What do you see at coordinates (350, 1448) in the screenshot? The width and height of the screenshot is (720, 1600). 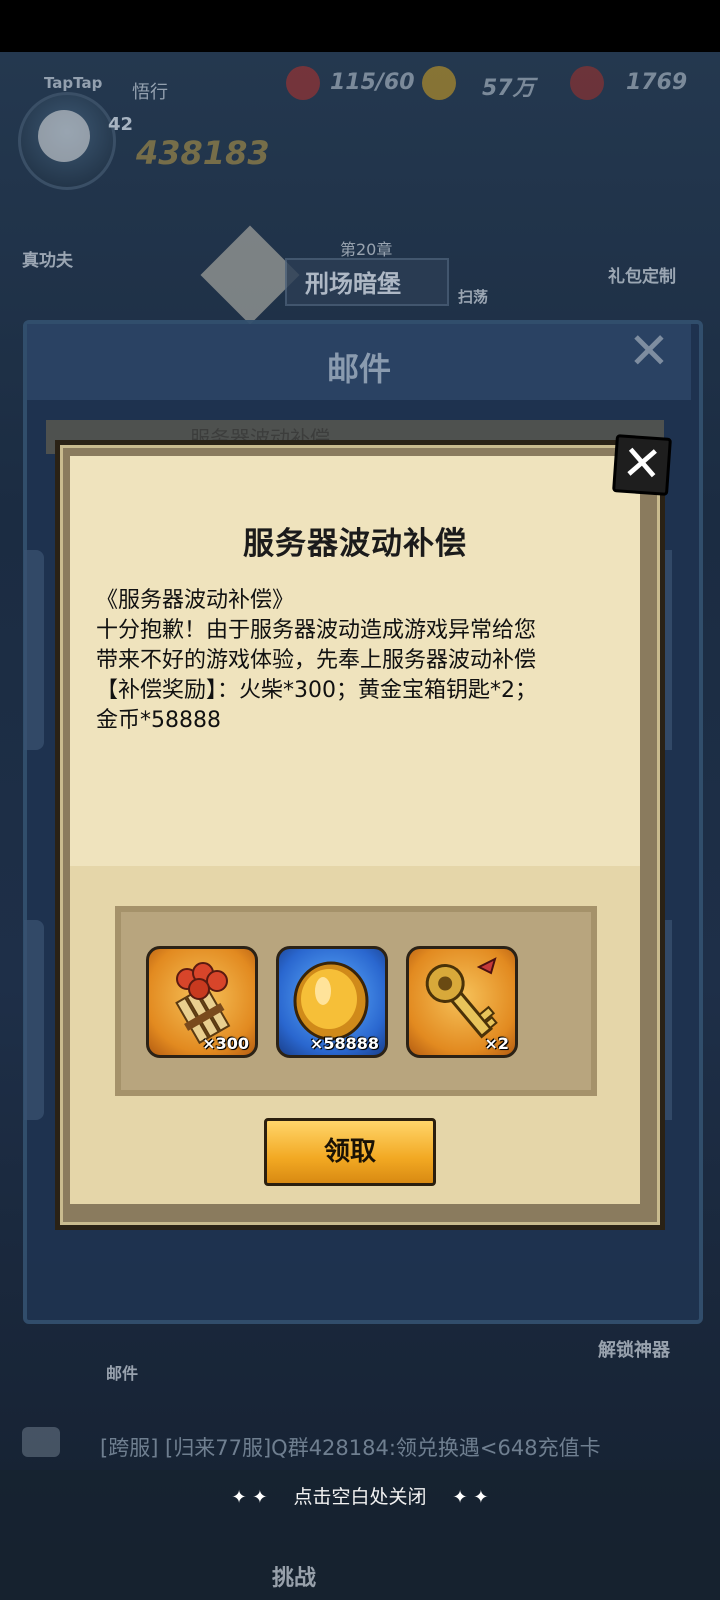 I see `scrolling-announcement: [跨服] [归来77服]Q群428184:领兑换遇<648充值卡` at bounding box center [350, 1448].